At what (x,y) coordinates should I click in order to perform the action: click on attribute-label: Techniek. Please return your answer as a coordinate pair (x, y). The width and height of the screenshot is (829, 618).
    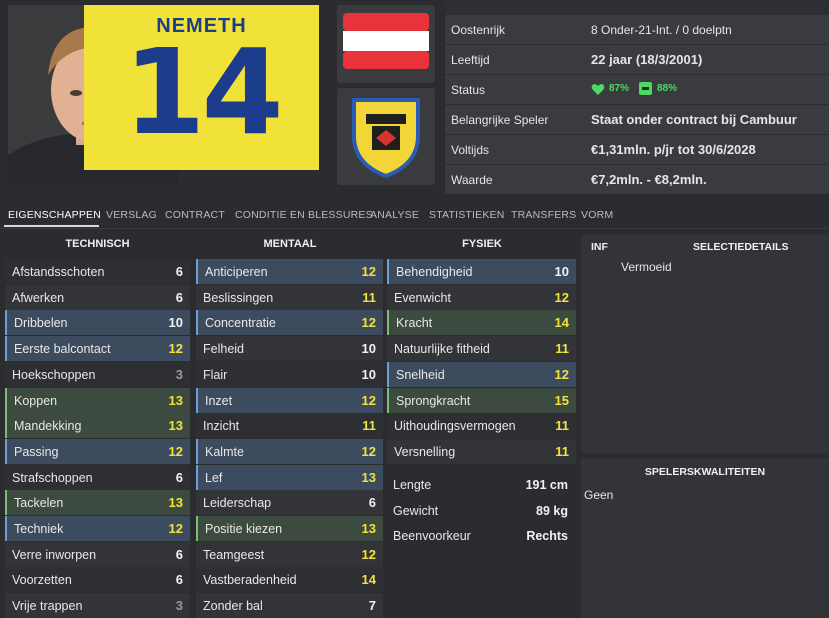
    Looking at the image, I should click on (39, 529).